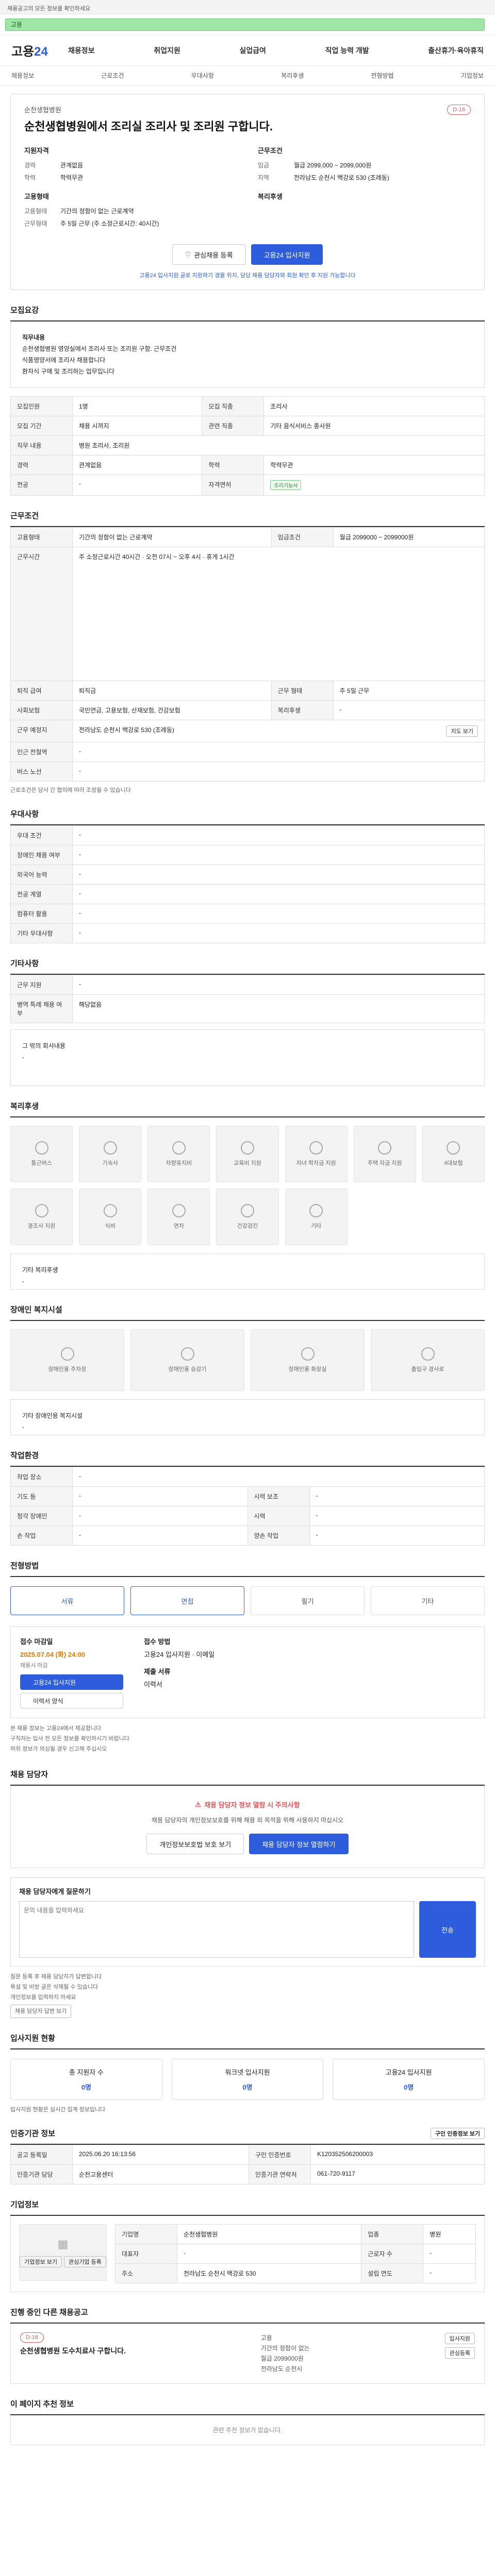 Image resolution: width=495 pixels, height=2576 pixels. Describe the element at coordinates (427, 1369) in the screenshot. I see `disabled-label: 출입구 경사로` at that location.